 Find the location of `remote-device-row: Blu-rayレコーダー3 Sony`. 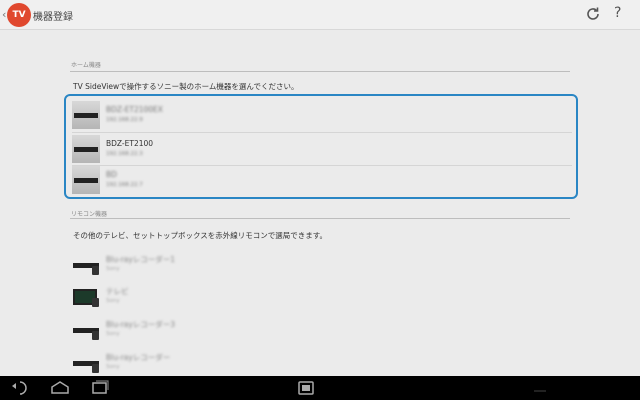

remote-device-row: Blu-rayレコーダー3 Sony is located at coordinates (322, 331).